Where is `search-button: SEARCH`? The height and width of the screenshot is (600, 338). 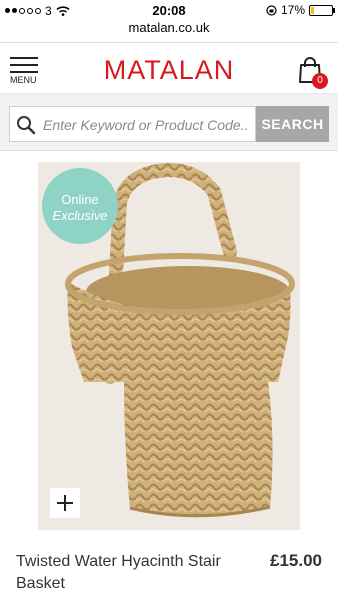
search-button: SEARCH is located at coordinates (292, 124).